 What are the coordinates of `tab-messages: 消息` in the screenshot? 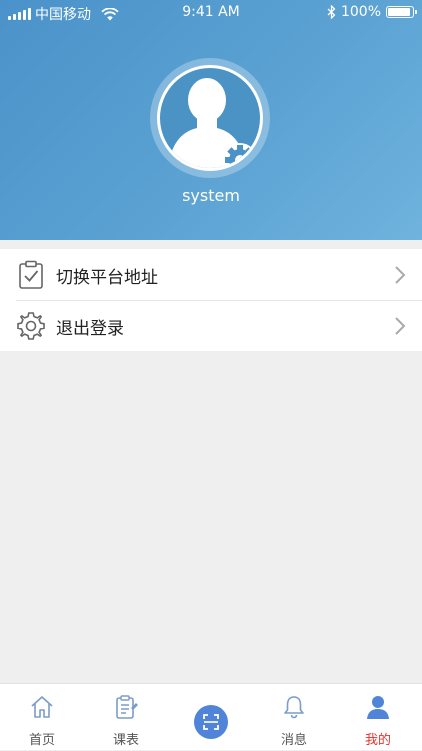 It's located at (294, 717).